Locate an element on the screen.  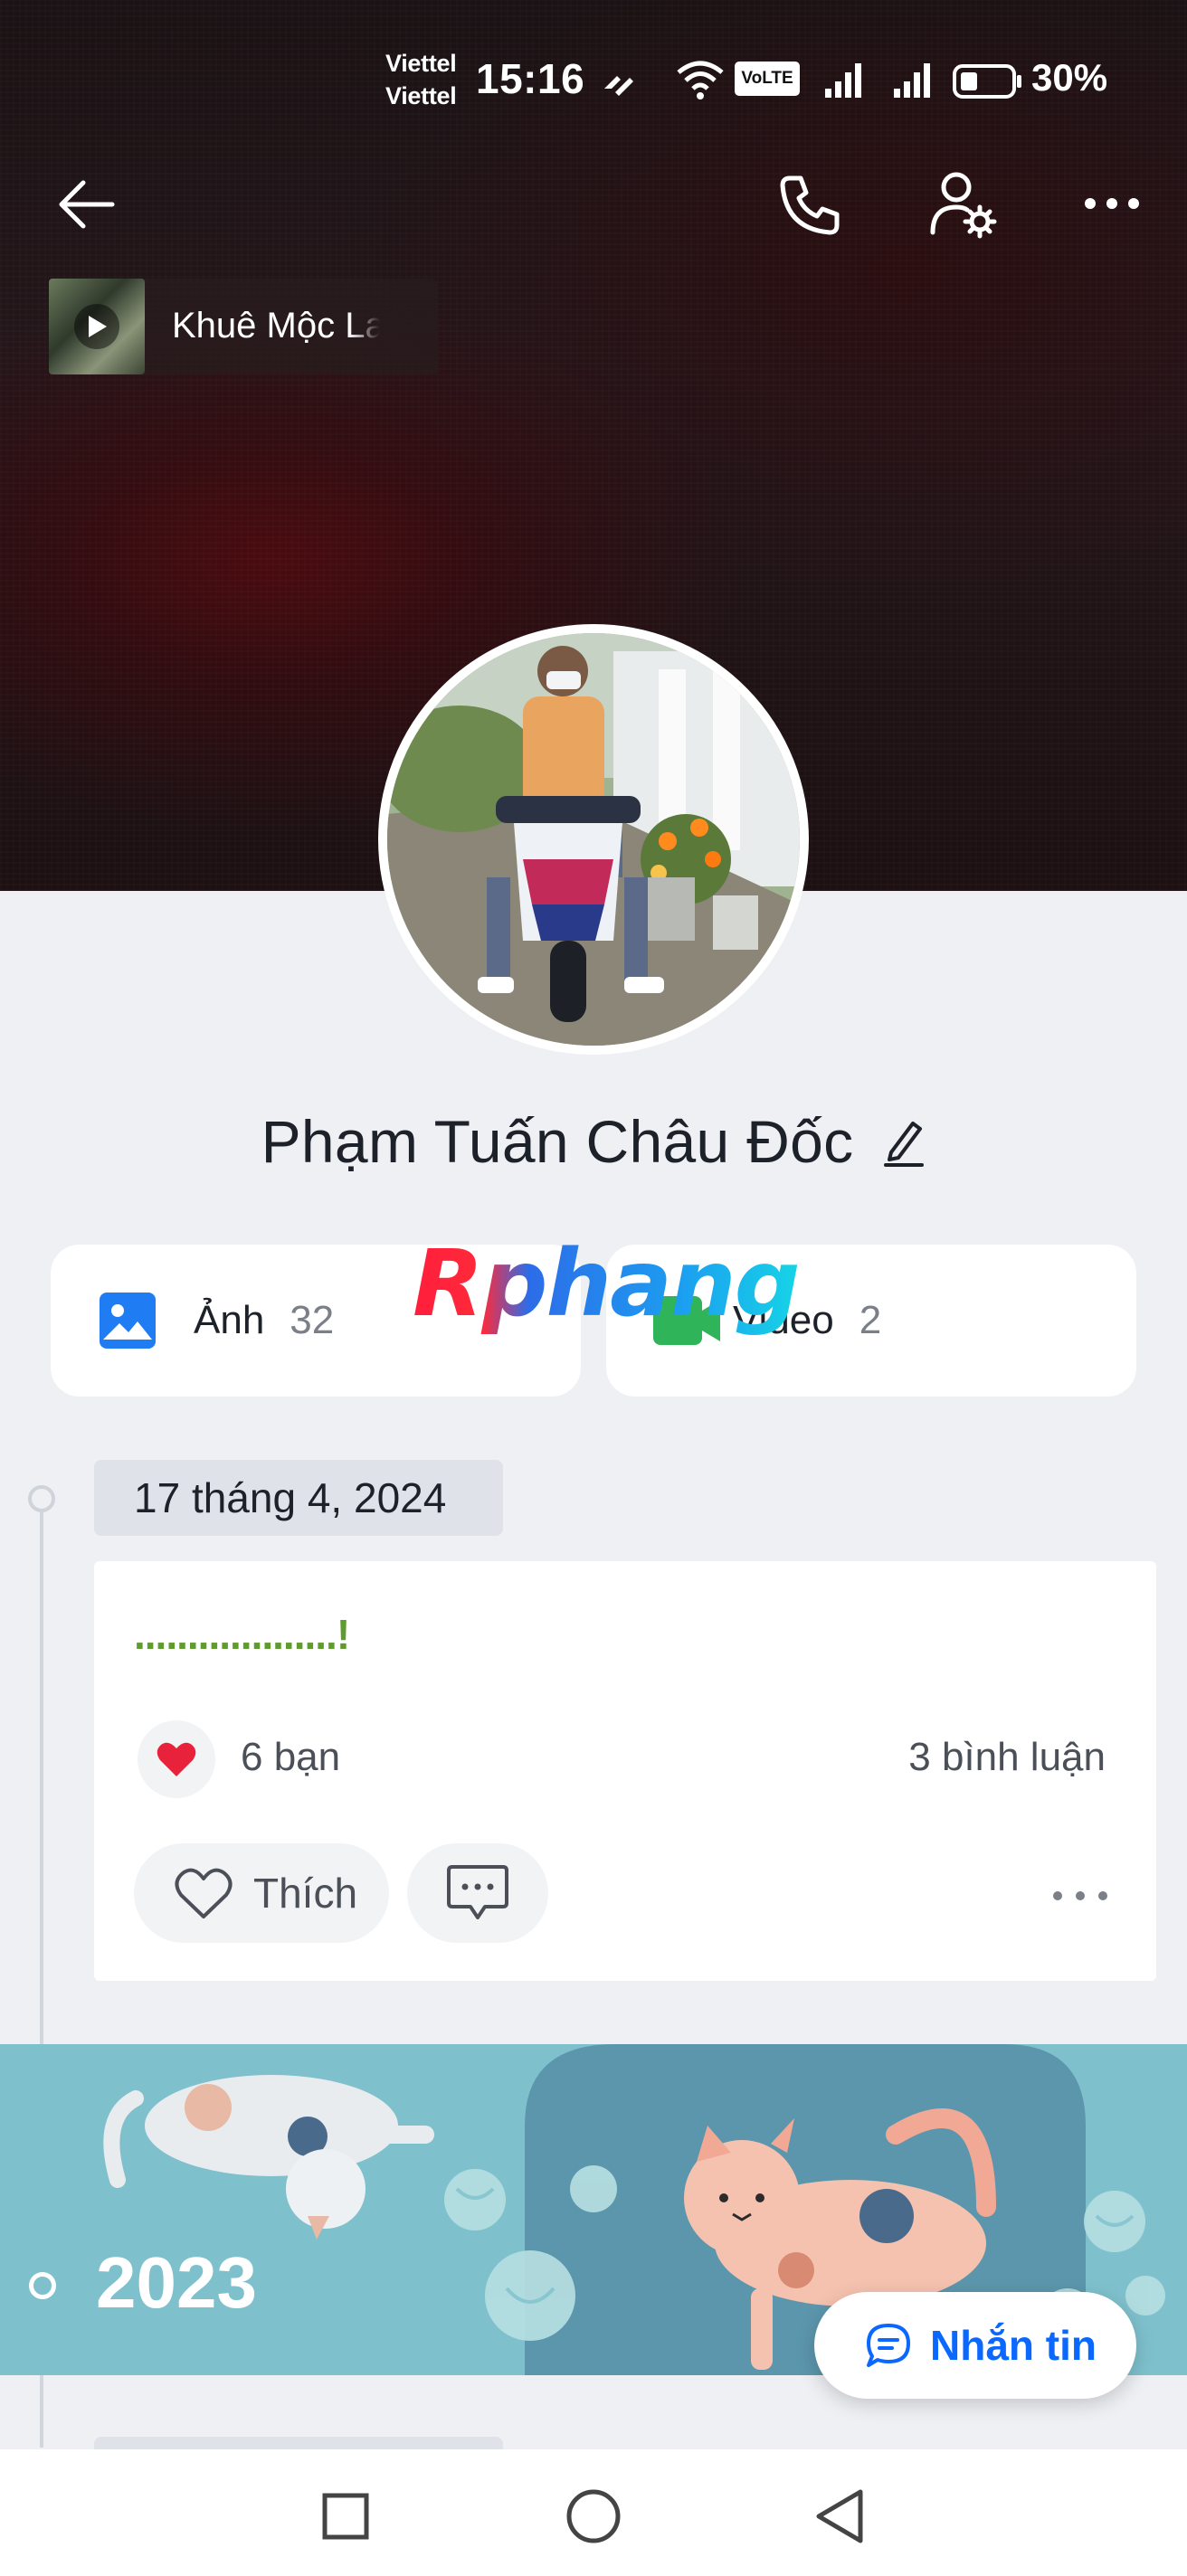
wifi-icon is located at coordinates (700, 80).